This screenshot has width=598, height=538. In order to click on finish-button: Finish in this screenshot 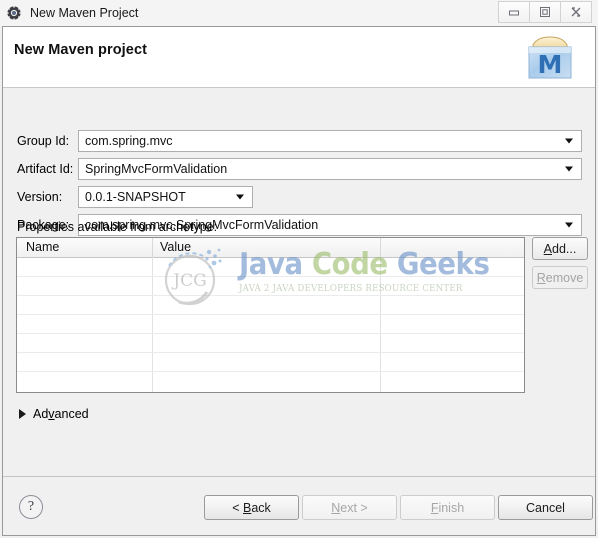, I will do `click(447, 507)`.